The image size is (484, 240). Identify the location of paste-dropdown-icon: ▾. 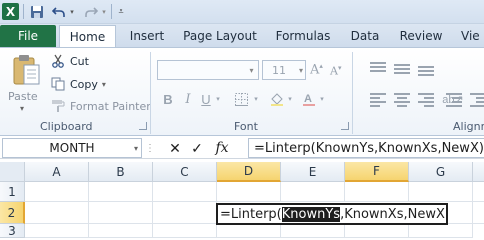
(22, 108).